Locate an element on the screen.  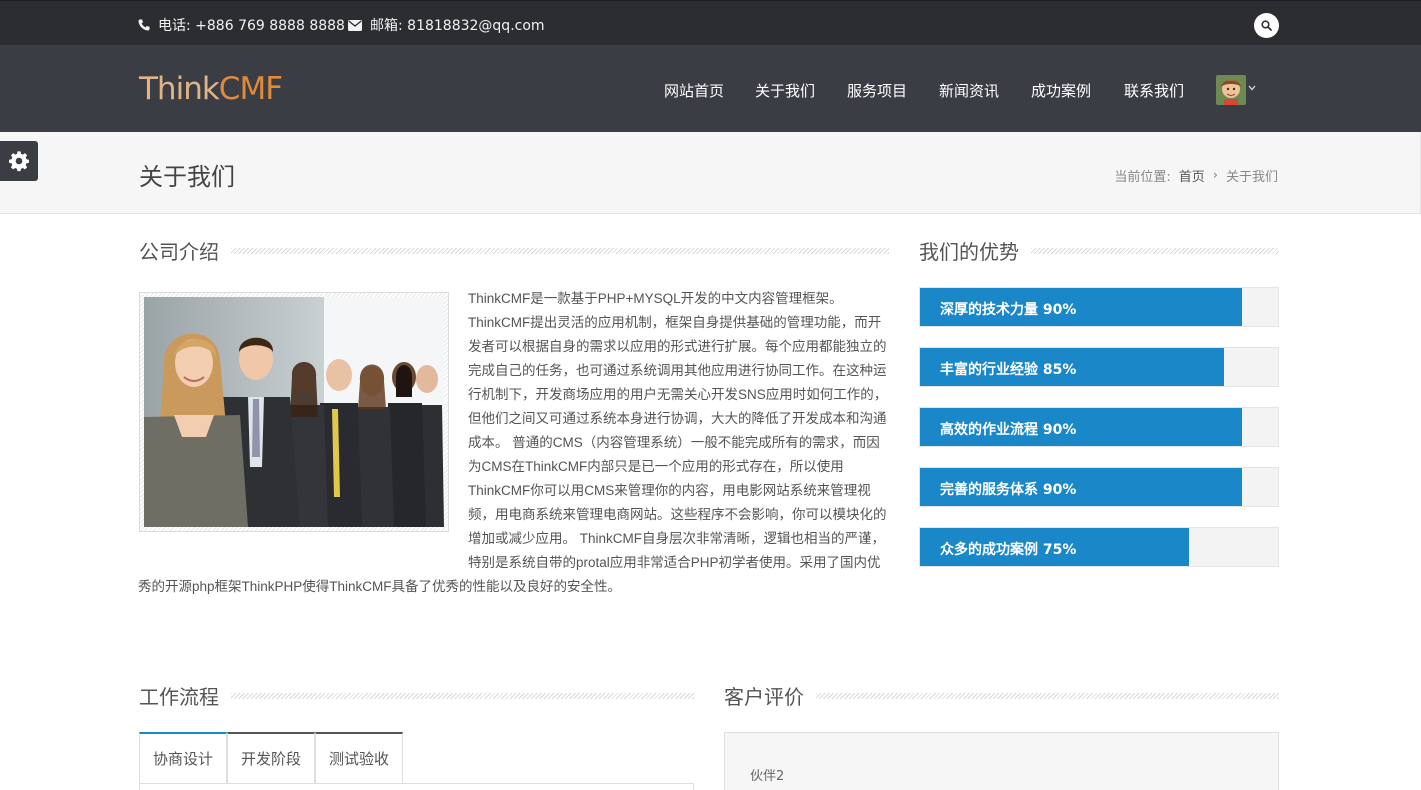
nav-item-about: 关于我们 is located at coordinates (785, 90).